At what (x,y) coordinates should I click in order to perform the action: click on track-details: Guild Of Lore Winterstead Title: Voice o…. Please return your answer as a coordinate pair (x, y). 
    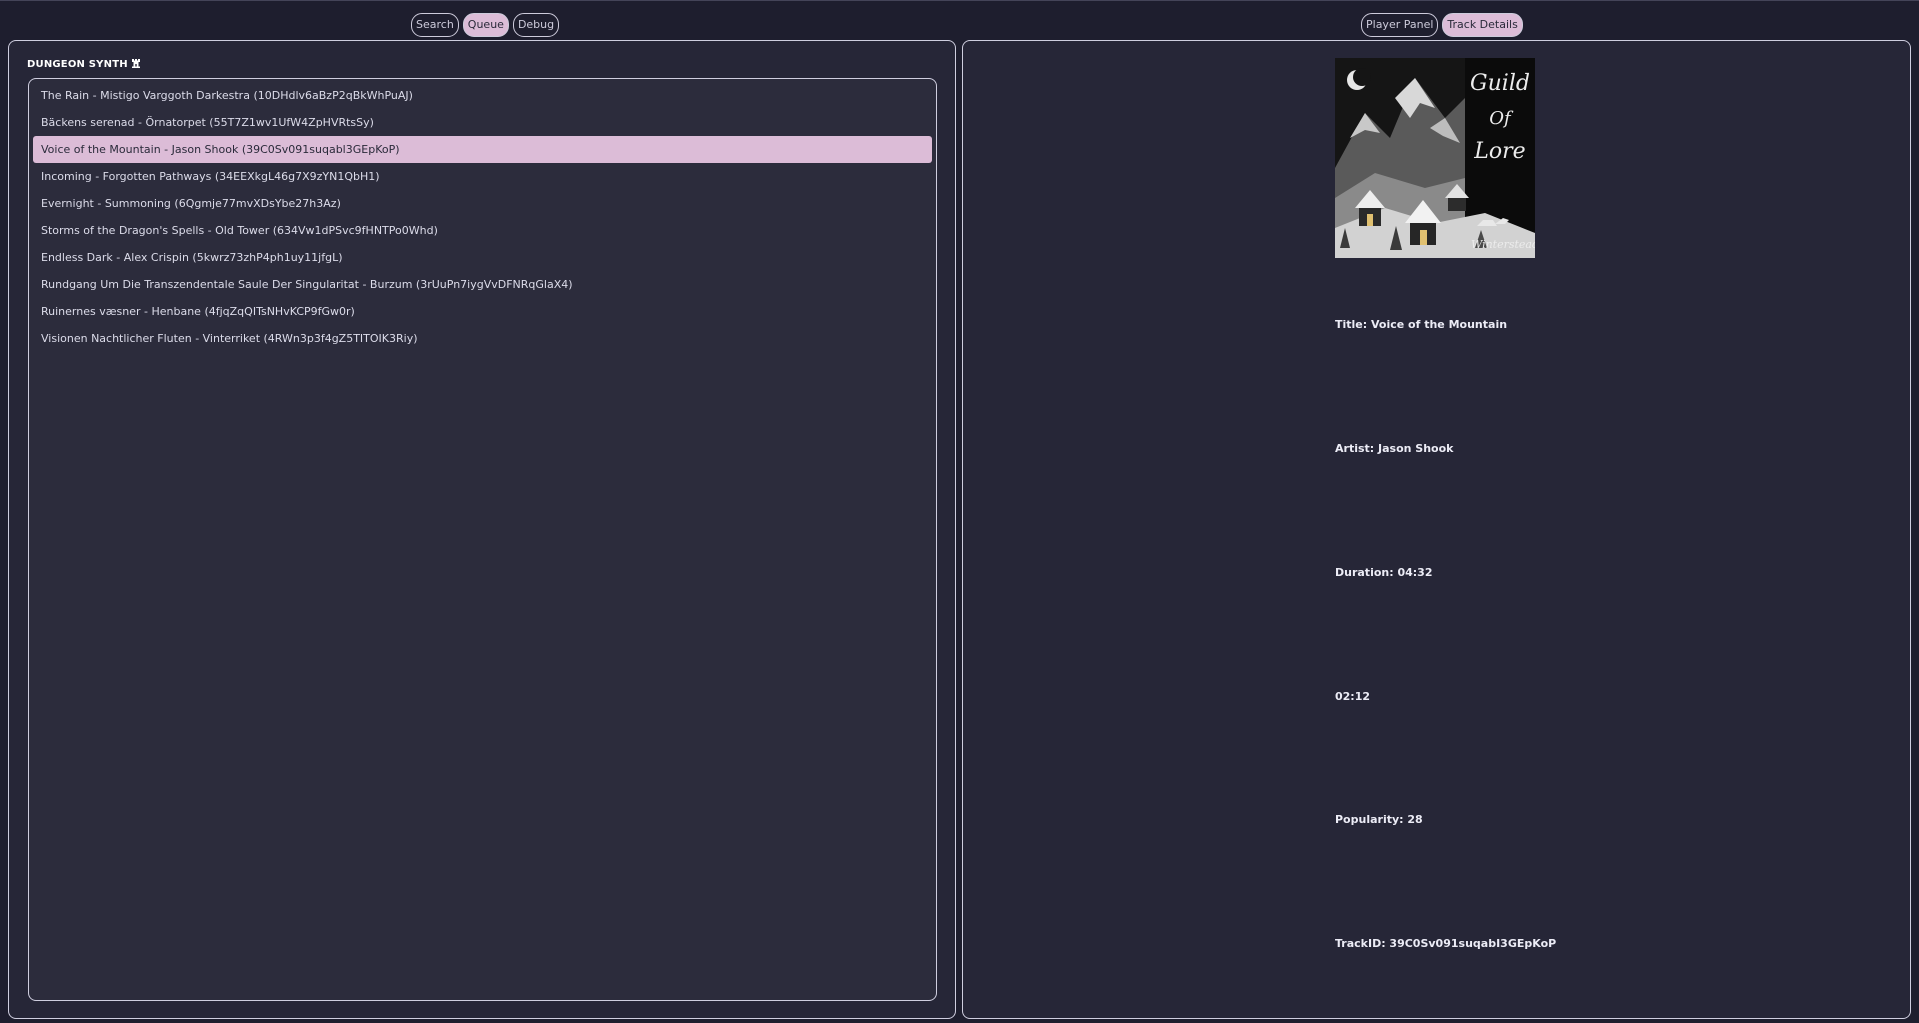
    Looking at the image, I should click on (1445, 504).